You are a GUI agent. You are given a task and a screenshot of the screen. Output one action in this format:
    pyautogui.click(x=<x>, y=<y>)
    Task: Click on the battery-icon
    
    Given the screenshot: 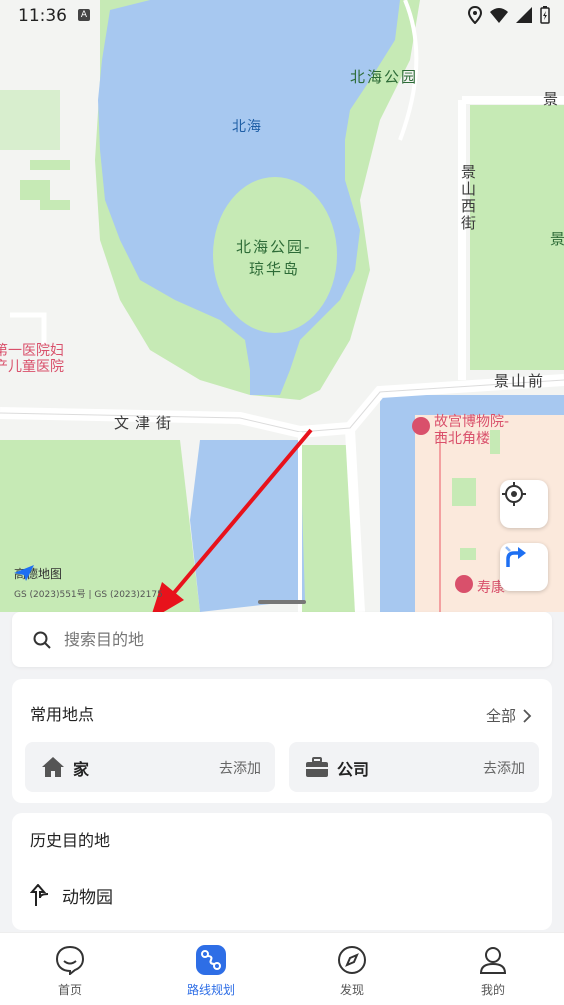 What is the action you would take?
    pyautogui.click(x=545, y=15)
    